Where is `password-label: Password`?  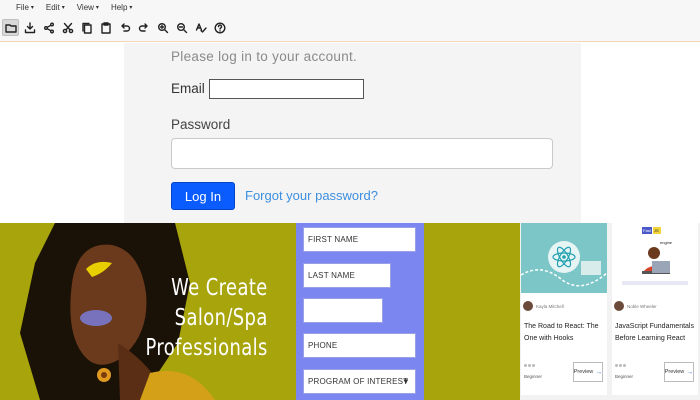 password-label: Password is located at coordinates (201, 124).